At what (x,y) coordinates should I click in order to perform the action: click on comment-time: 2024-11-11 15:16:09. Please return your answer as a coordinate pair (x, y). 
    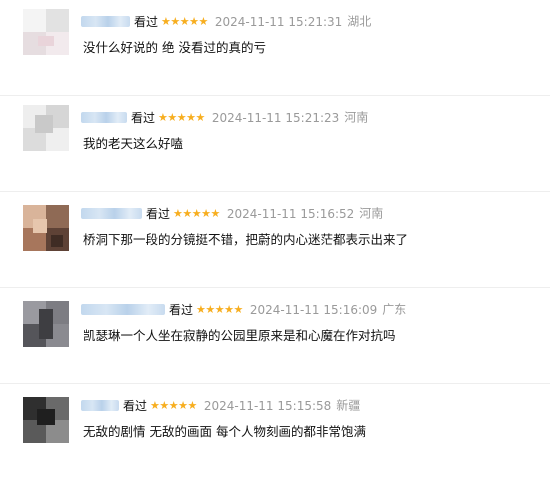
    Looking at the image, I should click on (313, 309).